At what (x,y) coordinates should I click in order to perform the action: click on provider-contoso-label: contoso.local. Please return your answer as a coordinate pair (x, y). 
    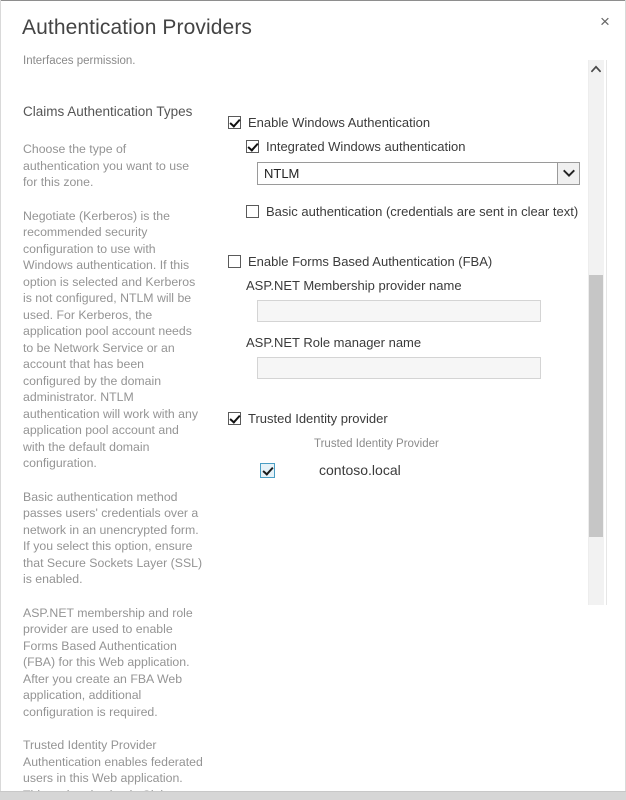
    Looking at the image, I should click on (360, 470).